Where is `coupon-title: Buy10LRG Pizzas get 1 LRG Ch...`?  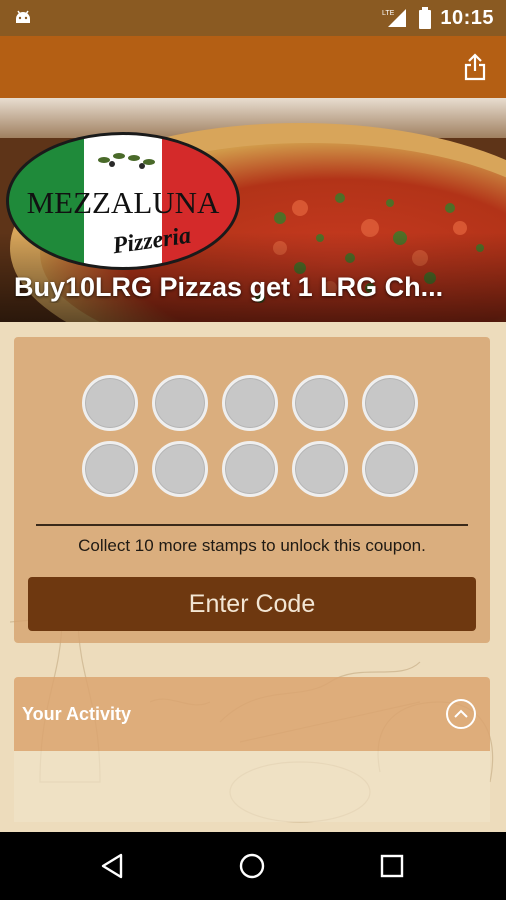 coupon-title: Buy10LRG Pizzas get 1 LRG Ch... is located at coordinates (229, 287).